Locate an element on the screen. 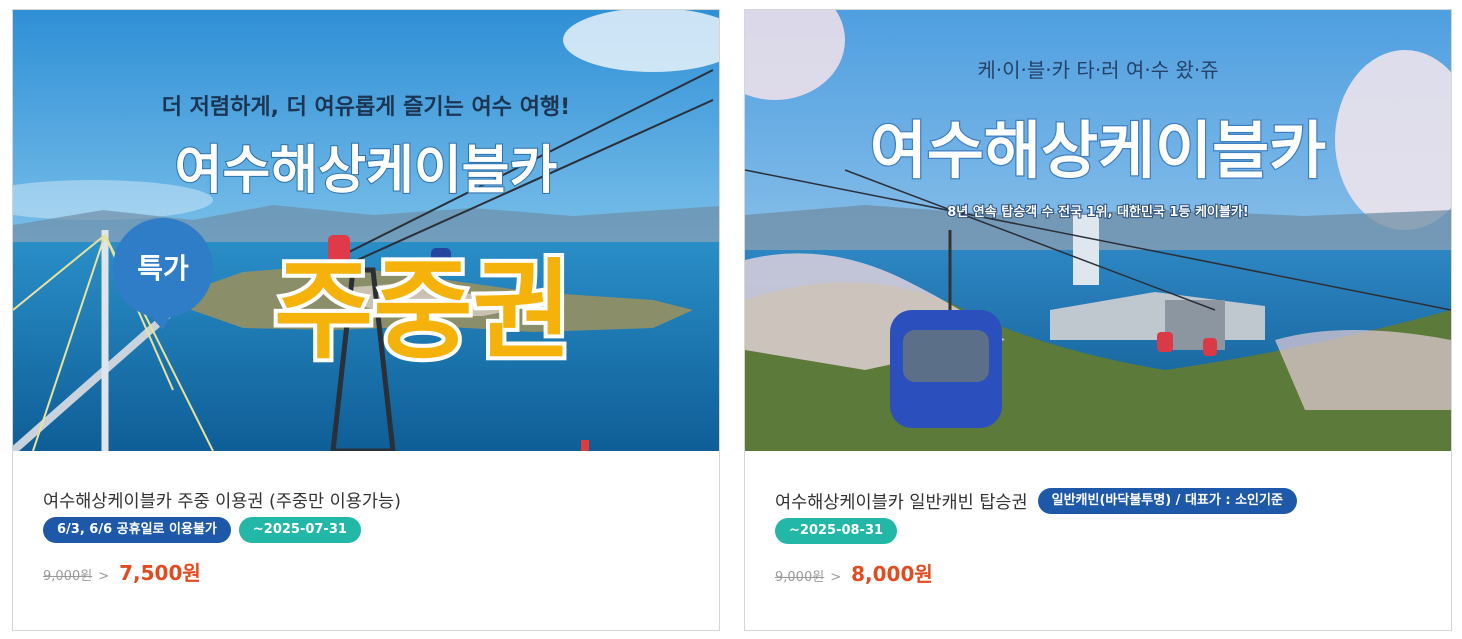 The width and height of the screenshot is (1462, 639). tag-expiry-date: ~2025-07-31 is located at coordinates (299, 530).